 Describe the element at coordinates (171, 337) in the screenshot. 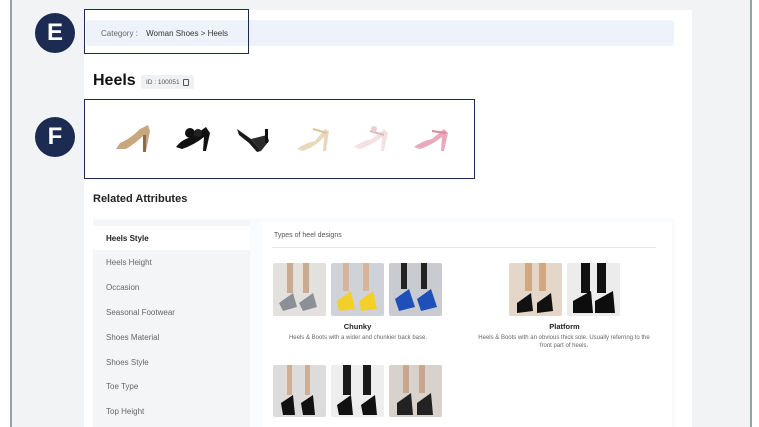

I see `sidebar-item-shoes-material: Shoes Material` at that location.